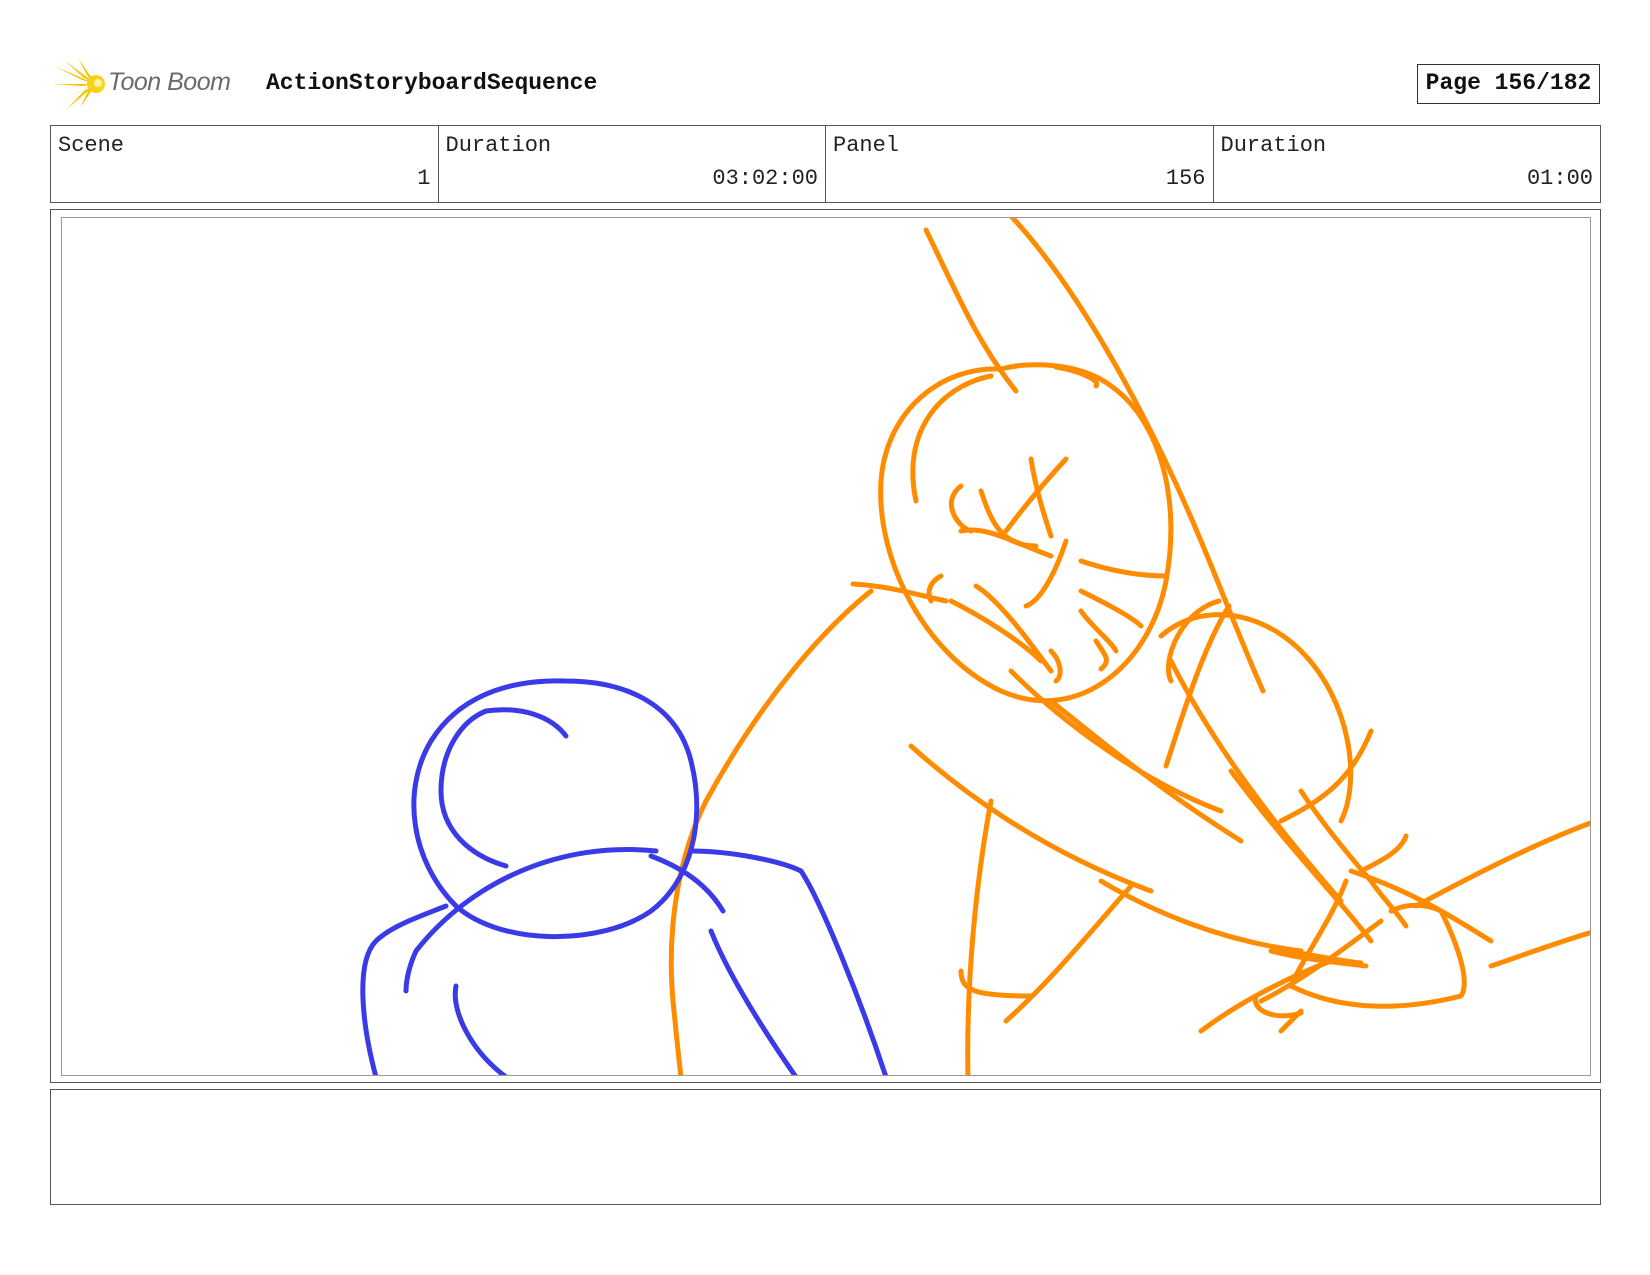 The image size is (1650, 1275). What do you see at coordinates (1559, 178) in the screenshot?
I see `panel-duration-value: 01:00` at bounding box center [1559, 178].